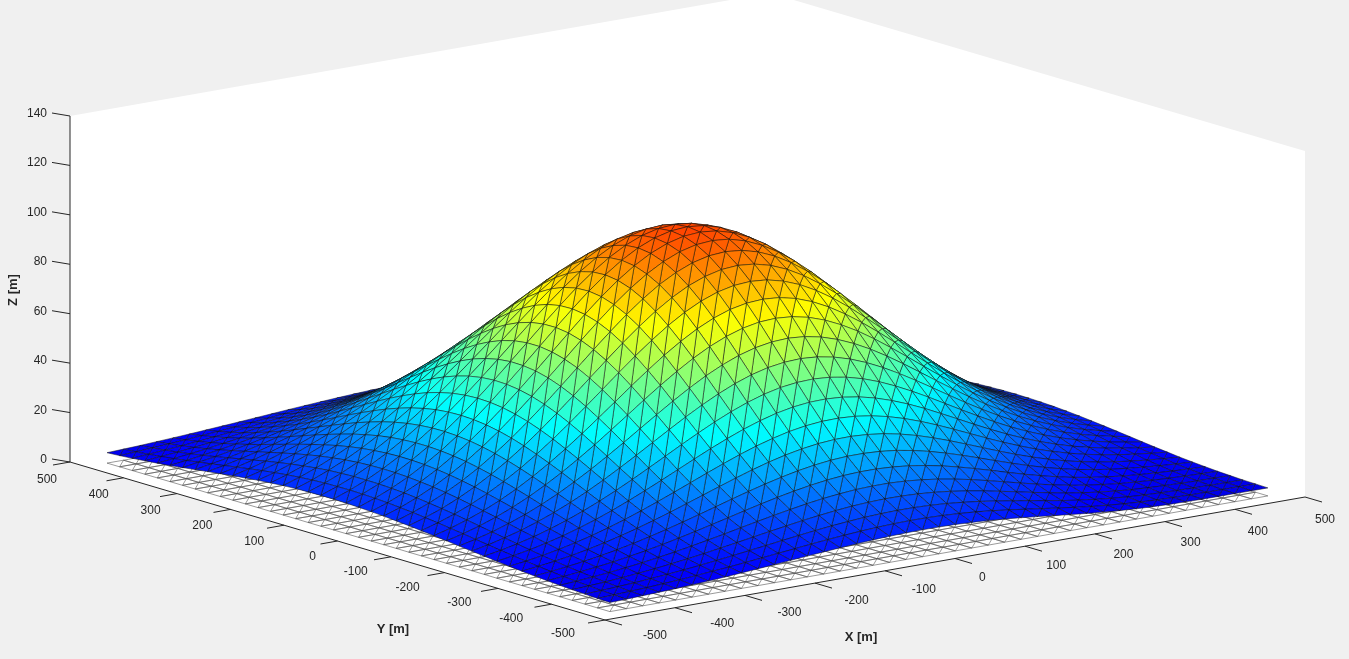 The height and width of the screenshot is (659, 1349). Describe the element at coordinates (393, 628) in the screenshot. I see `axis-label: Y [m]` at that location.